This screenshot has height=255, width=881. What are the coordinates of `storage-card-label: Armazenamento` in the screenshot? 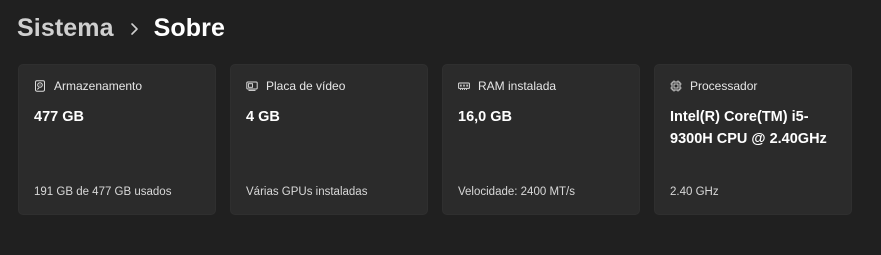 It's located at (98, 86).